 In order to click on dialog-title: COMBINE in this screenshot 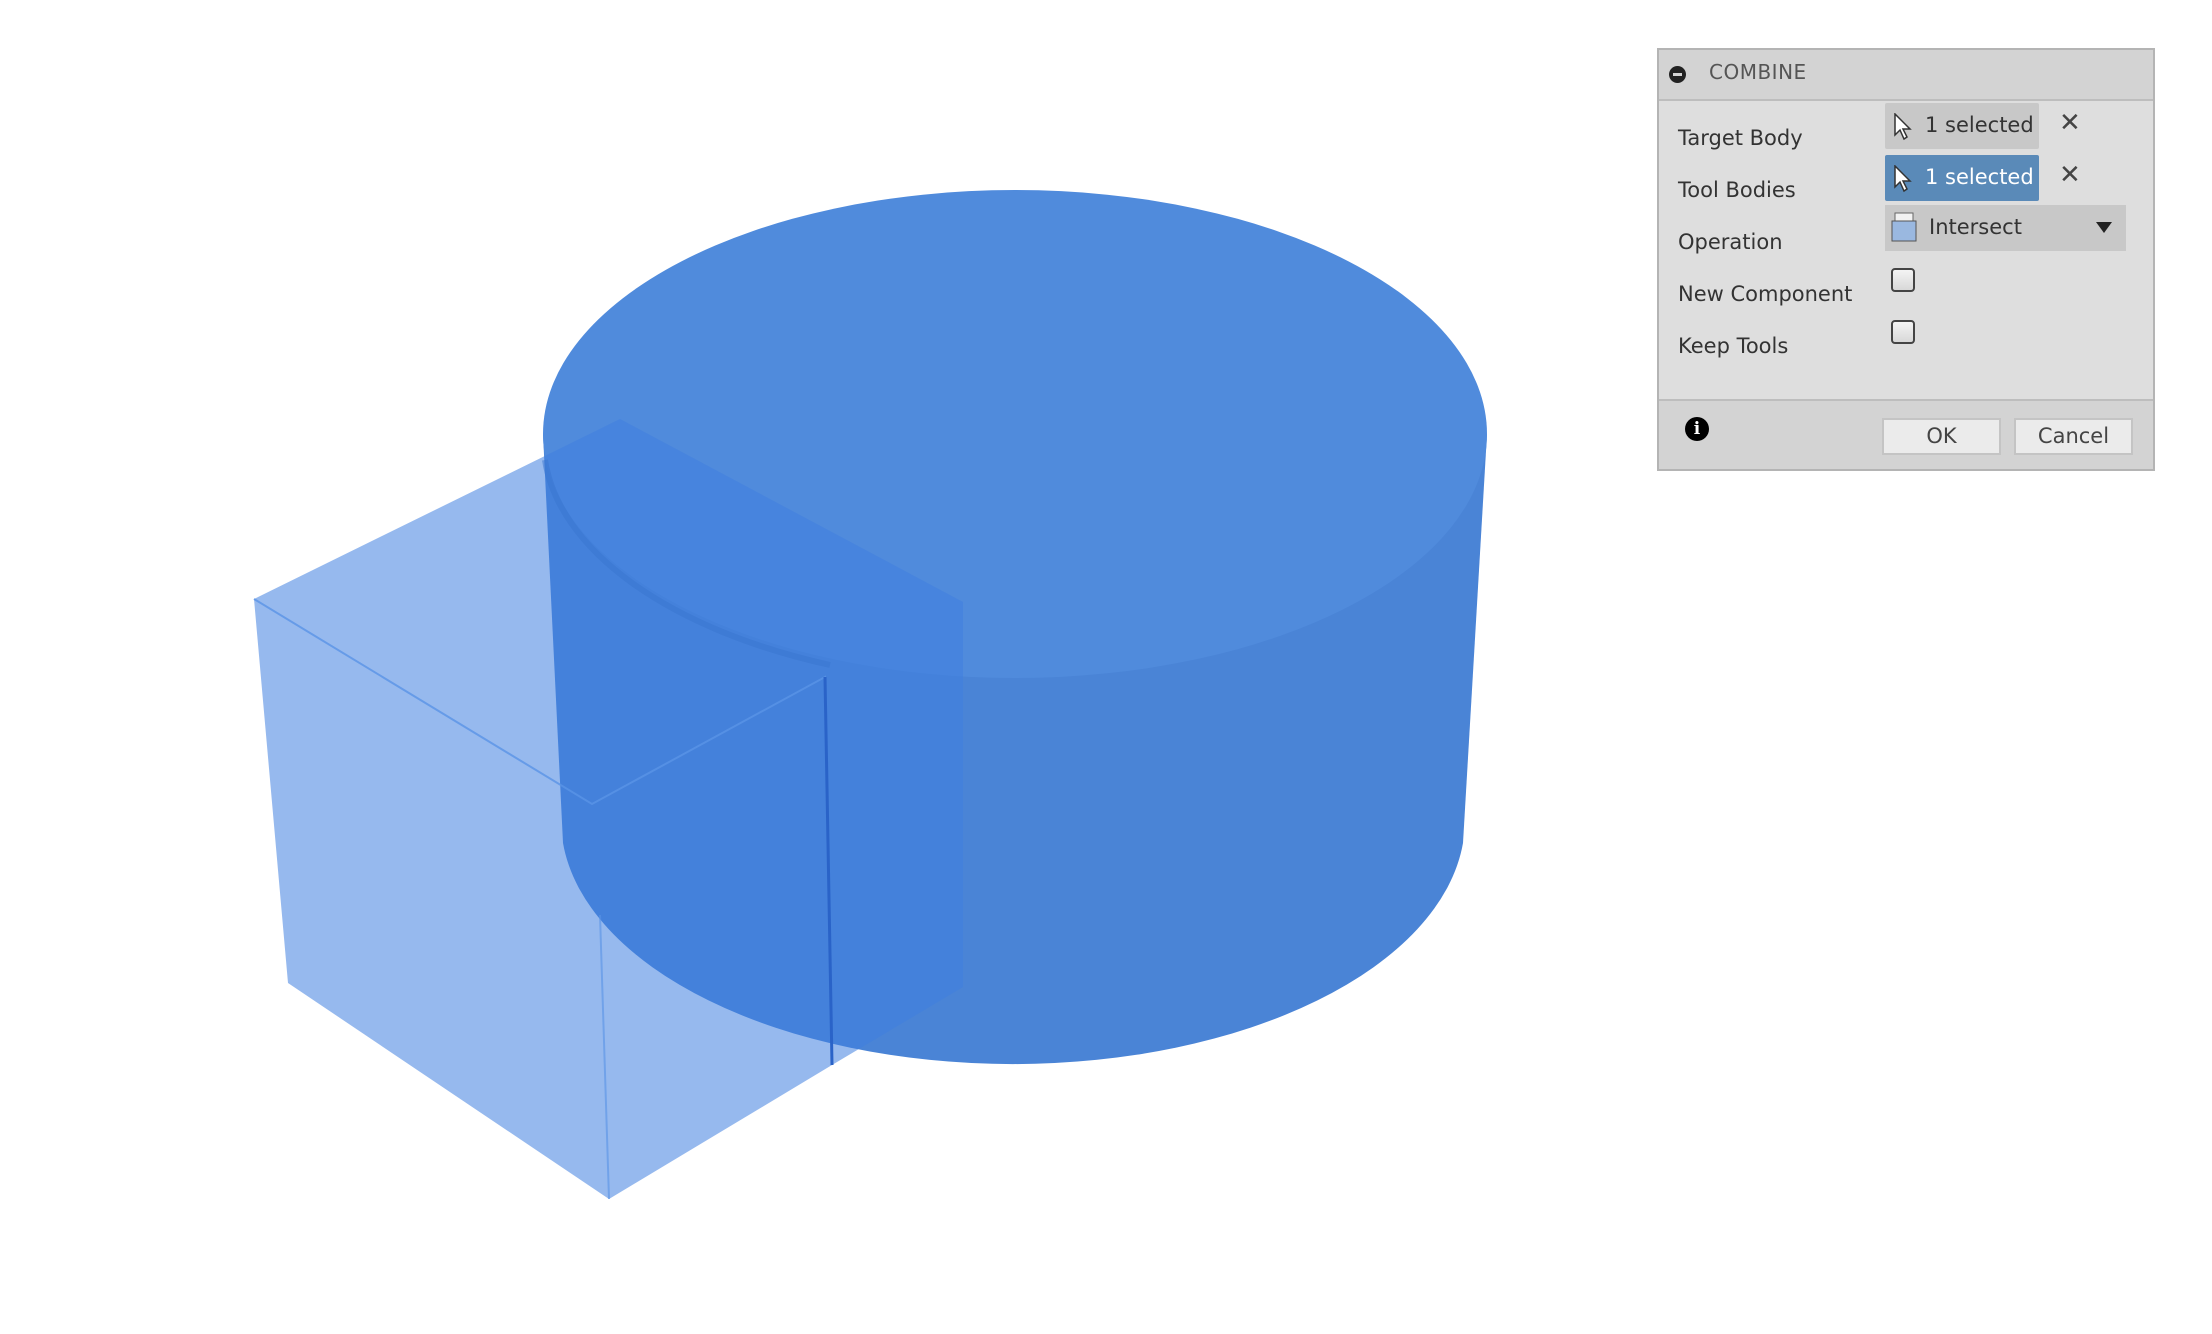, I will do `click(1758, 72)`.